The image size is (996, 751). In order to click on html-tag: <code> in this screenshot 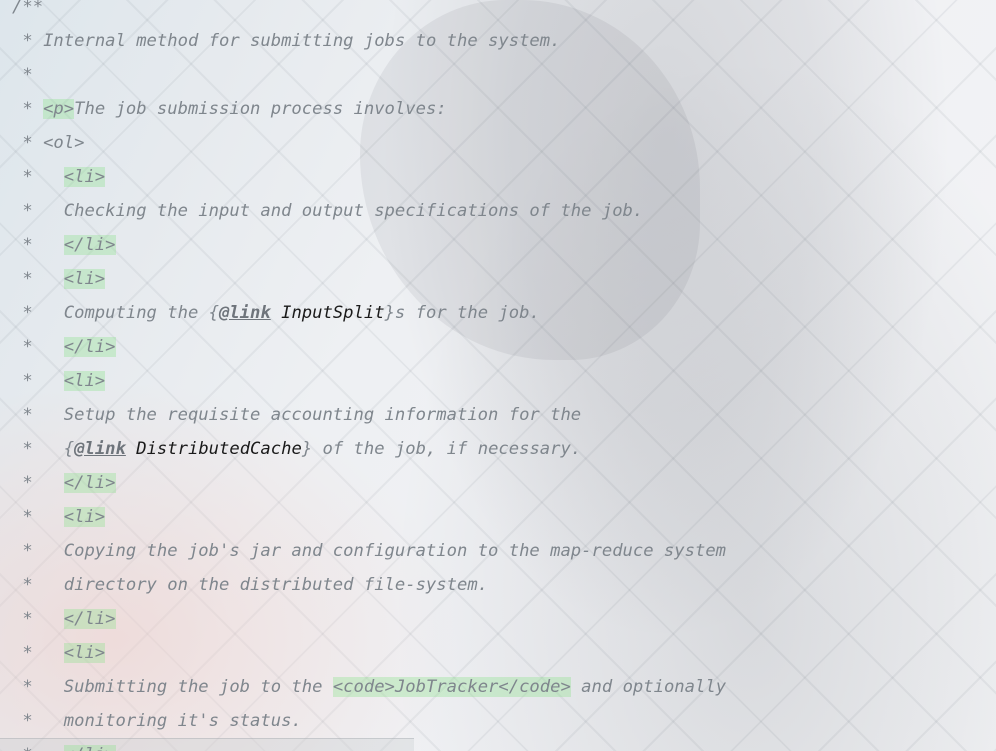, I will do `click(363, 687)`.